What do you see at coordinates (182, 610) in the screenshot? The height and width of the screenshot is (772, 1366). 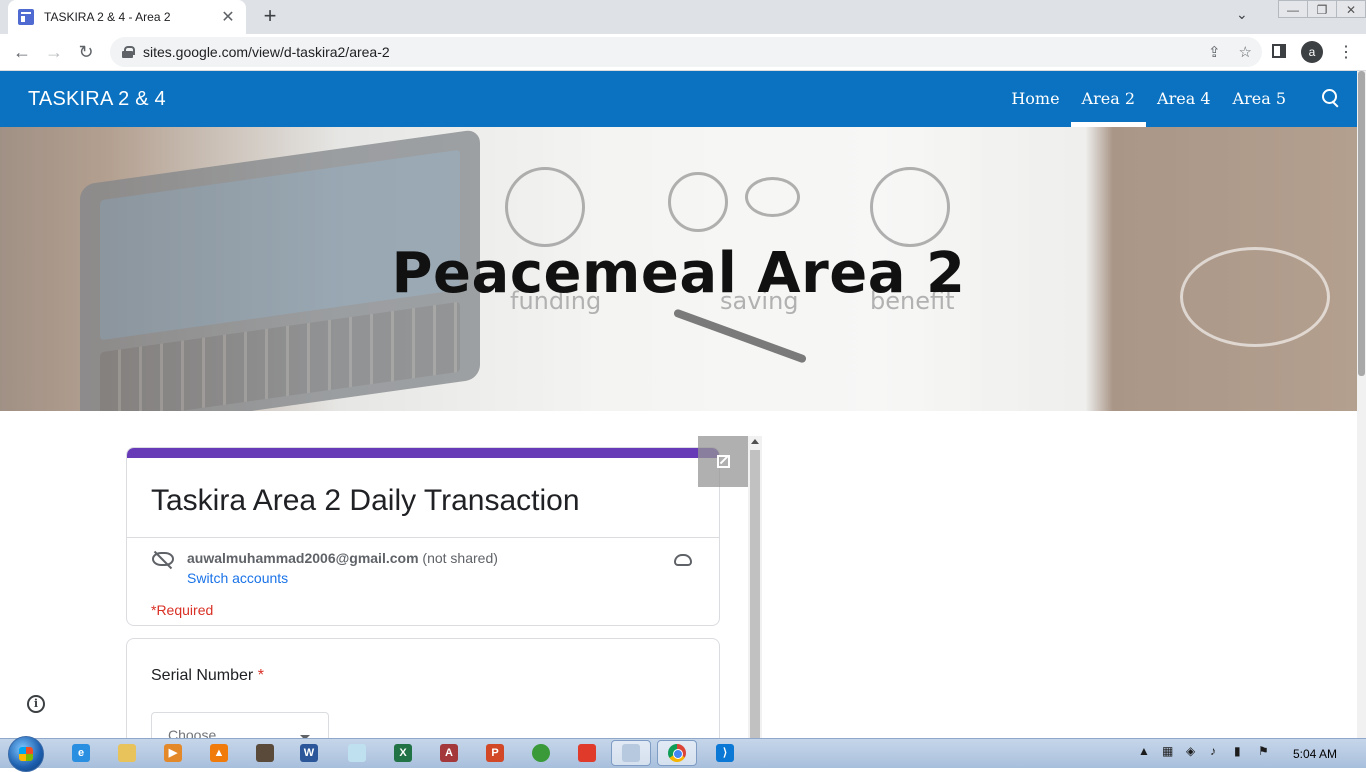 I see `required-note: *Required` at bounding box center [182, 610].